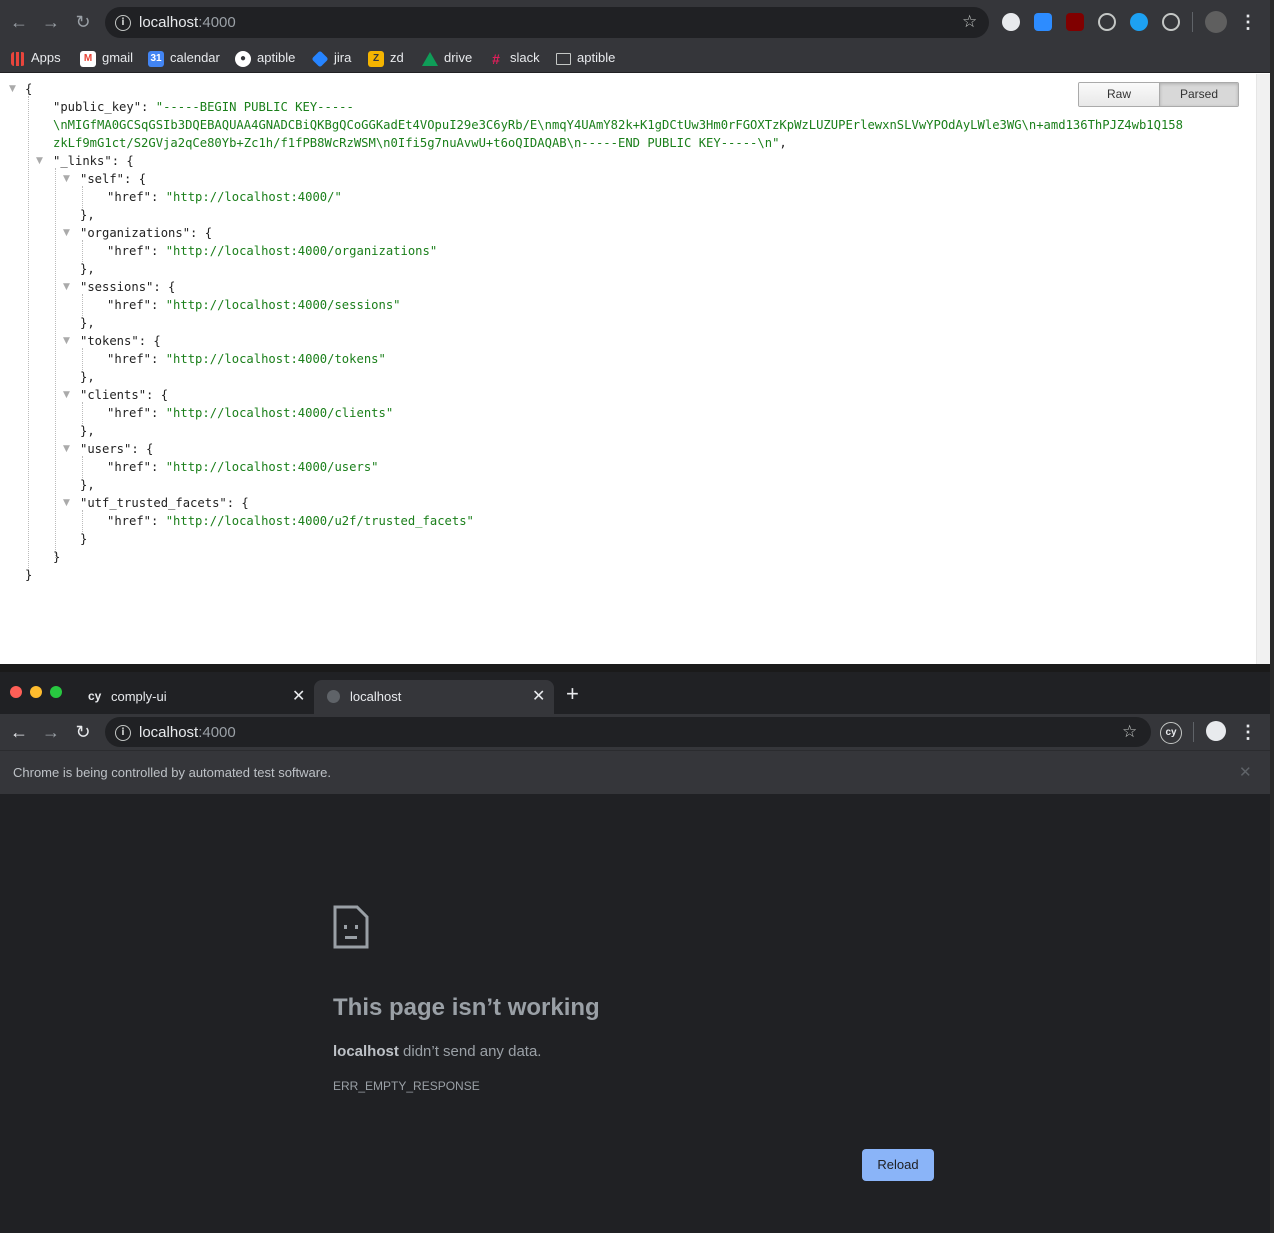 This screenshot has width=1274, height=1233. I want to click on cypress-extension-icon: cy, so click(1171, 733).